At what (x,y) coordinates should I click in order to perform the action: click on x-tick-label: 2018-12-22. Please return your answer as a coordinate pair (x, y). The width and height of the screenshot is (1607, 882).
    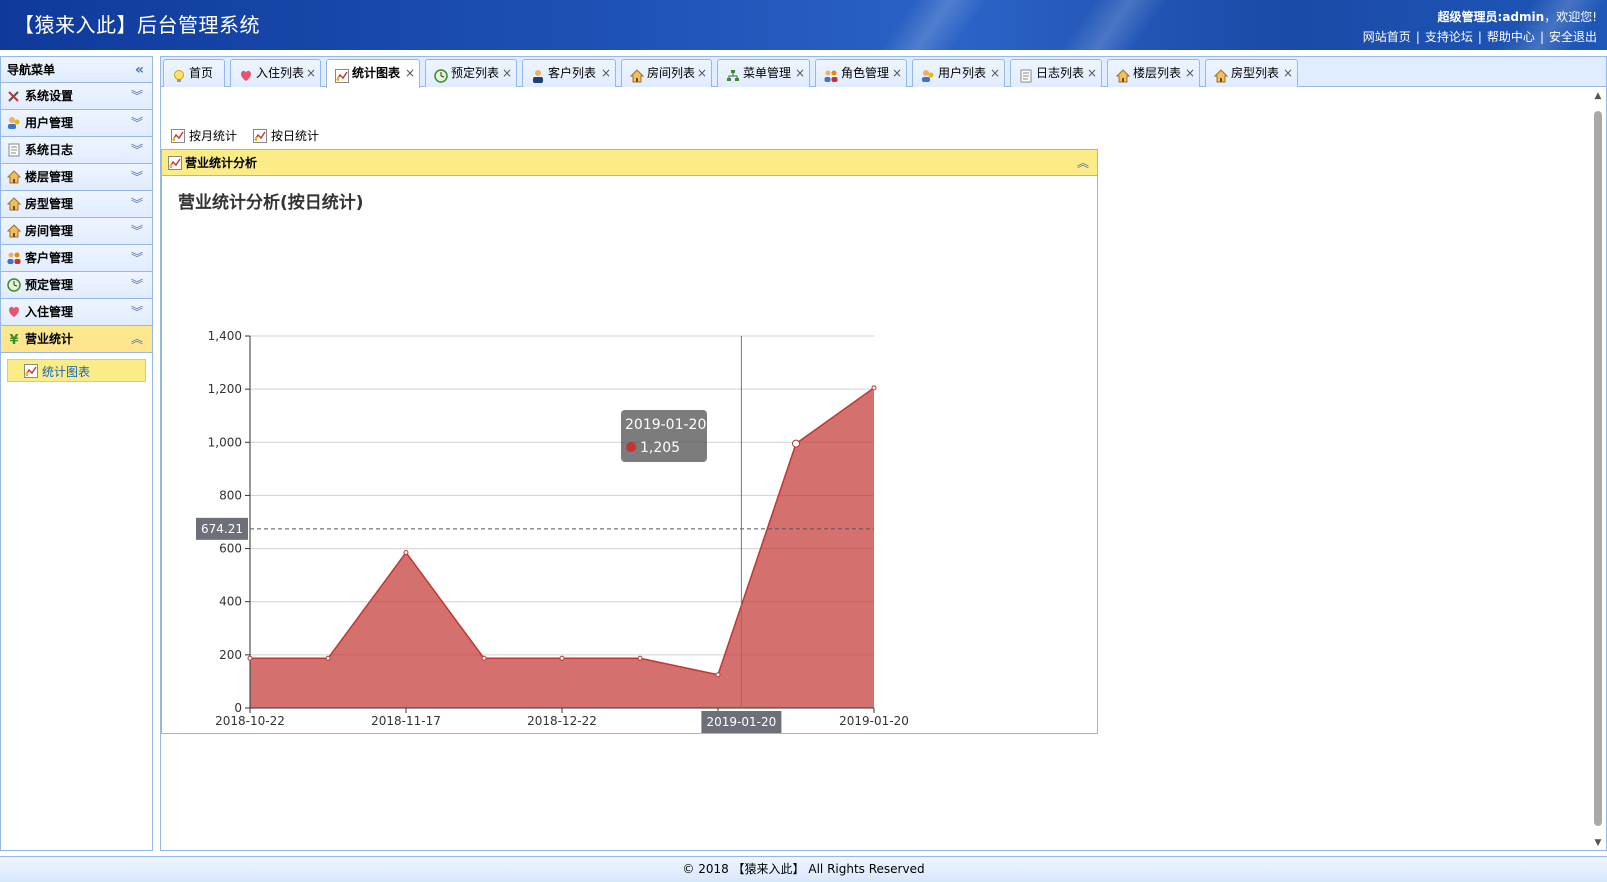
    Looking at the image, I should click on (562, 721).